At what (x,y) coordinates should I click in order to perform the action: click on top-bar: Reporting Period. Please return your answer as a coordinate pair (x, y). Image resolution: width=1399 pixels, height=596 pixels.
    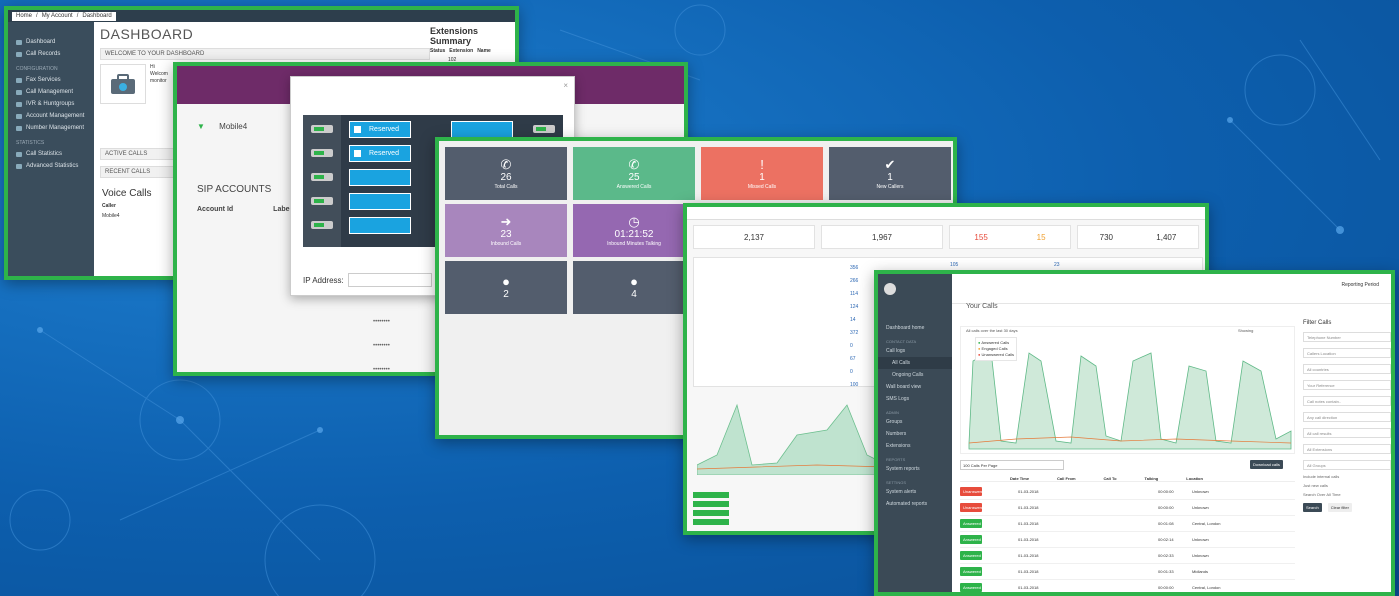
    Looking at the image, I should click on (1171, 289).